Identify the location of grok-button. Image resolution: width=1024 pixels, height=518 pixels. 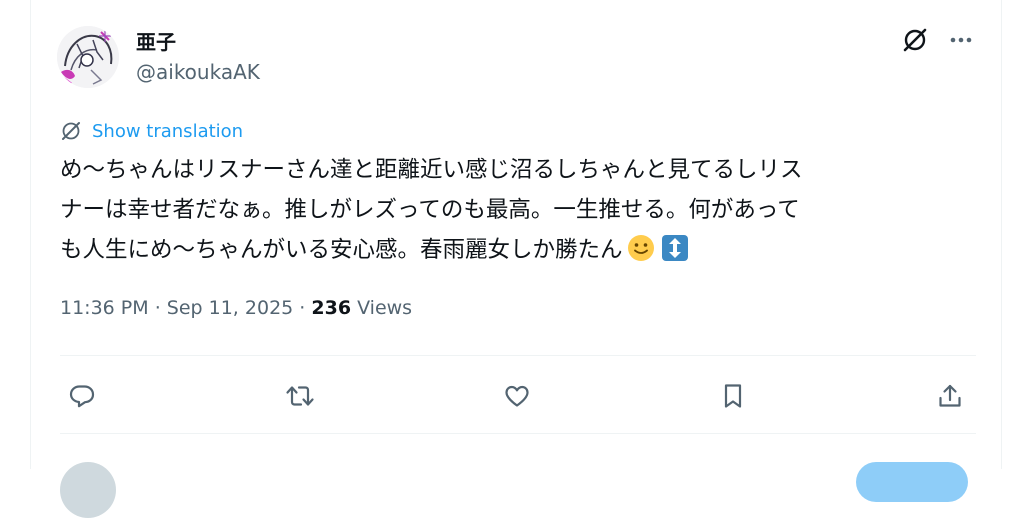
(915, 40).